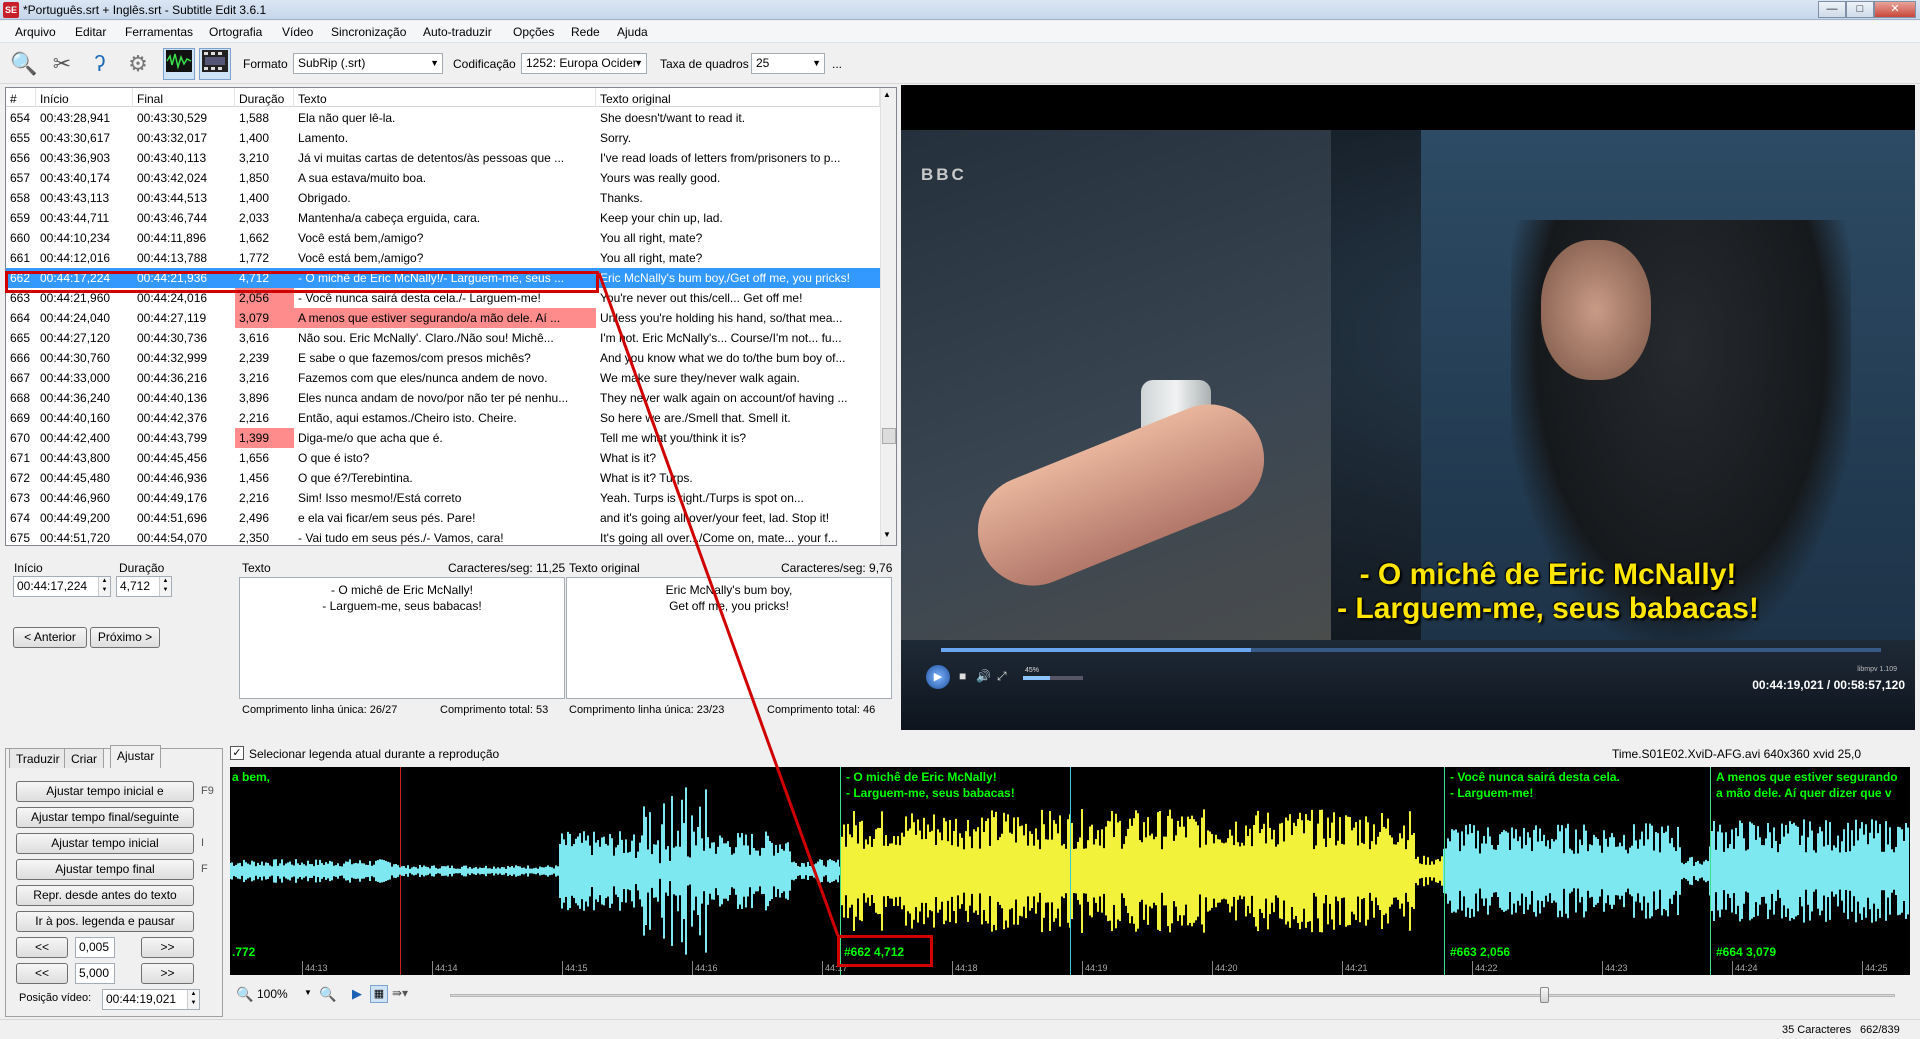 The width and height of the screenshot is (1920, 1039). What do you see at coordinates (105, 921) in the screenshot?
I see `goto-subtitle-pause-button: Ir à pos. legenda e pausar` at bounding box center [105, 921].